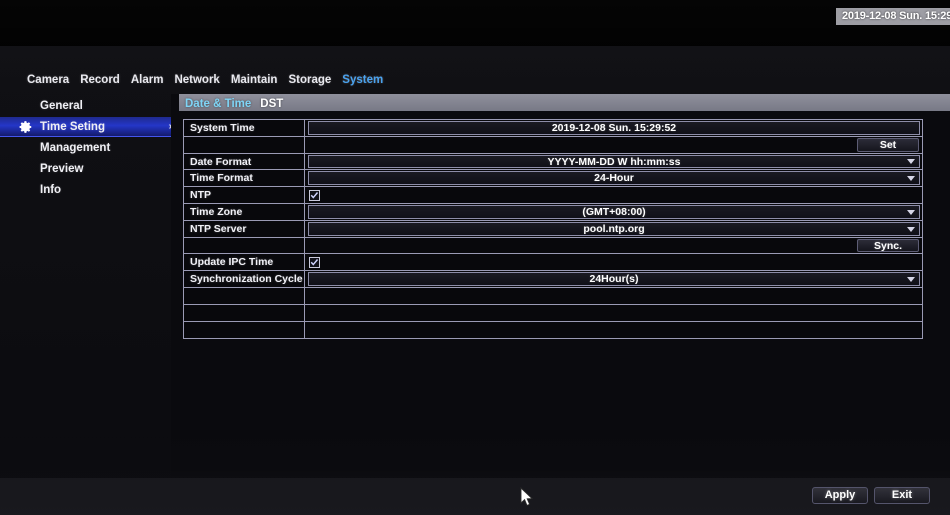  What do you see at coordinates (244, 228) in the screenshot?
I see `row-label-ntp-server: NTP Server` at bounding box center [244, 228].